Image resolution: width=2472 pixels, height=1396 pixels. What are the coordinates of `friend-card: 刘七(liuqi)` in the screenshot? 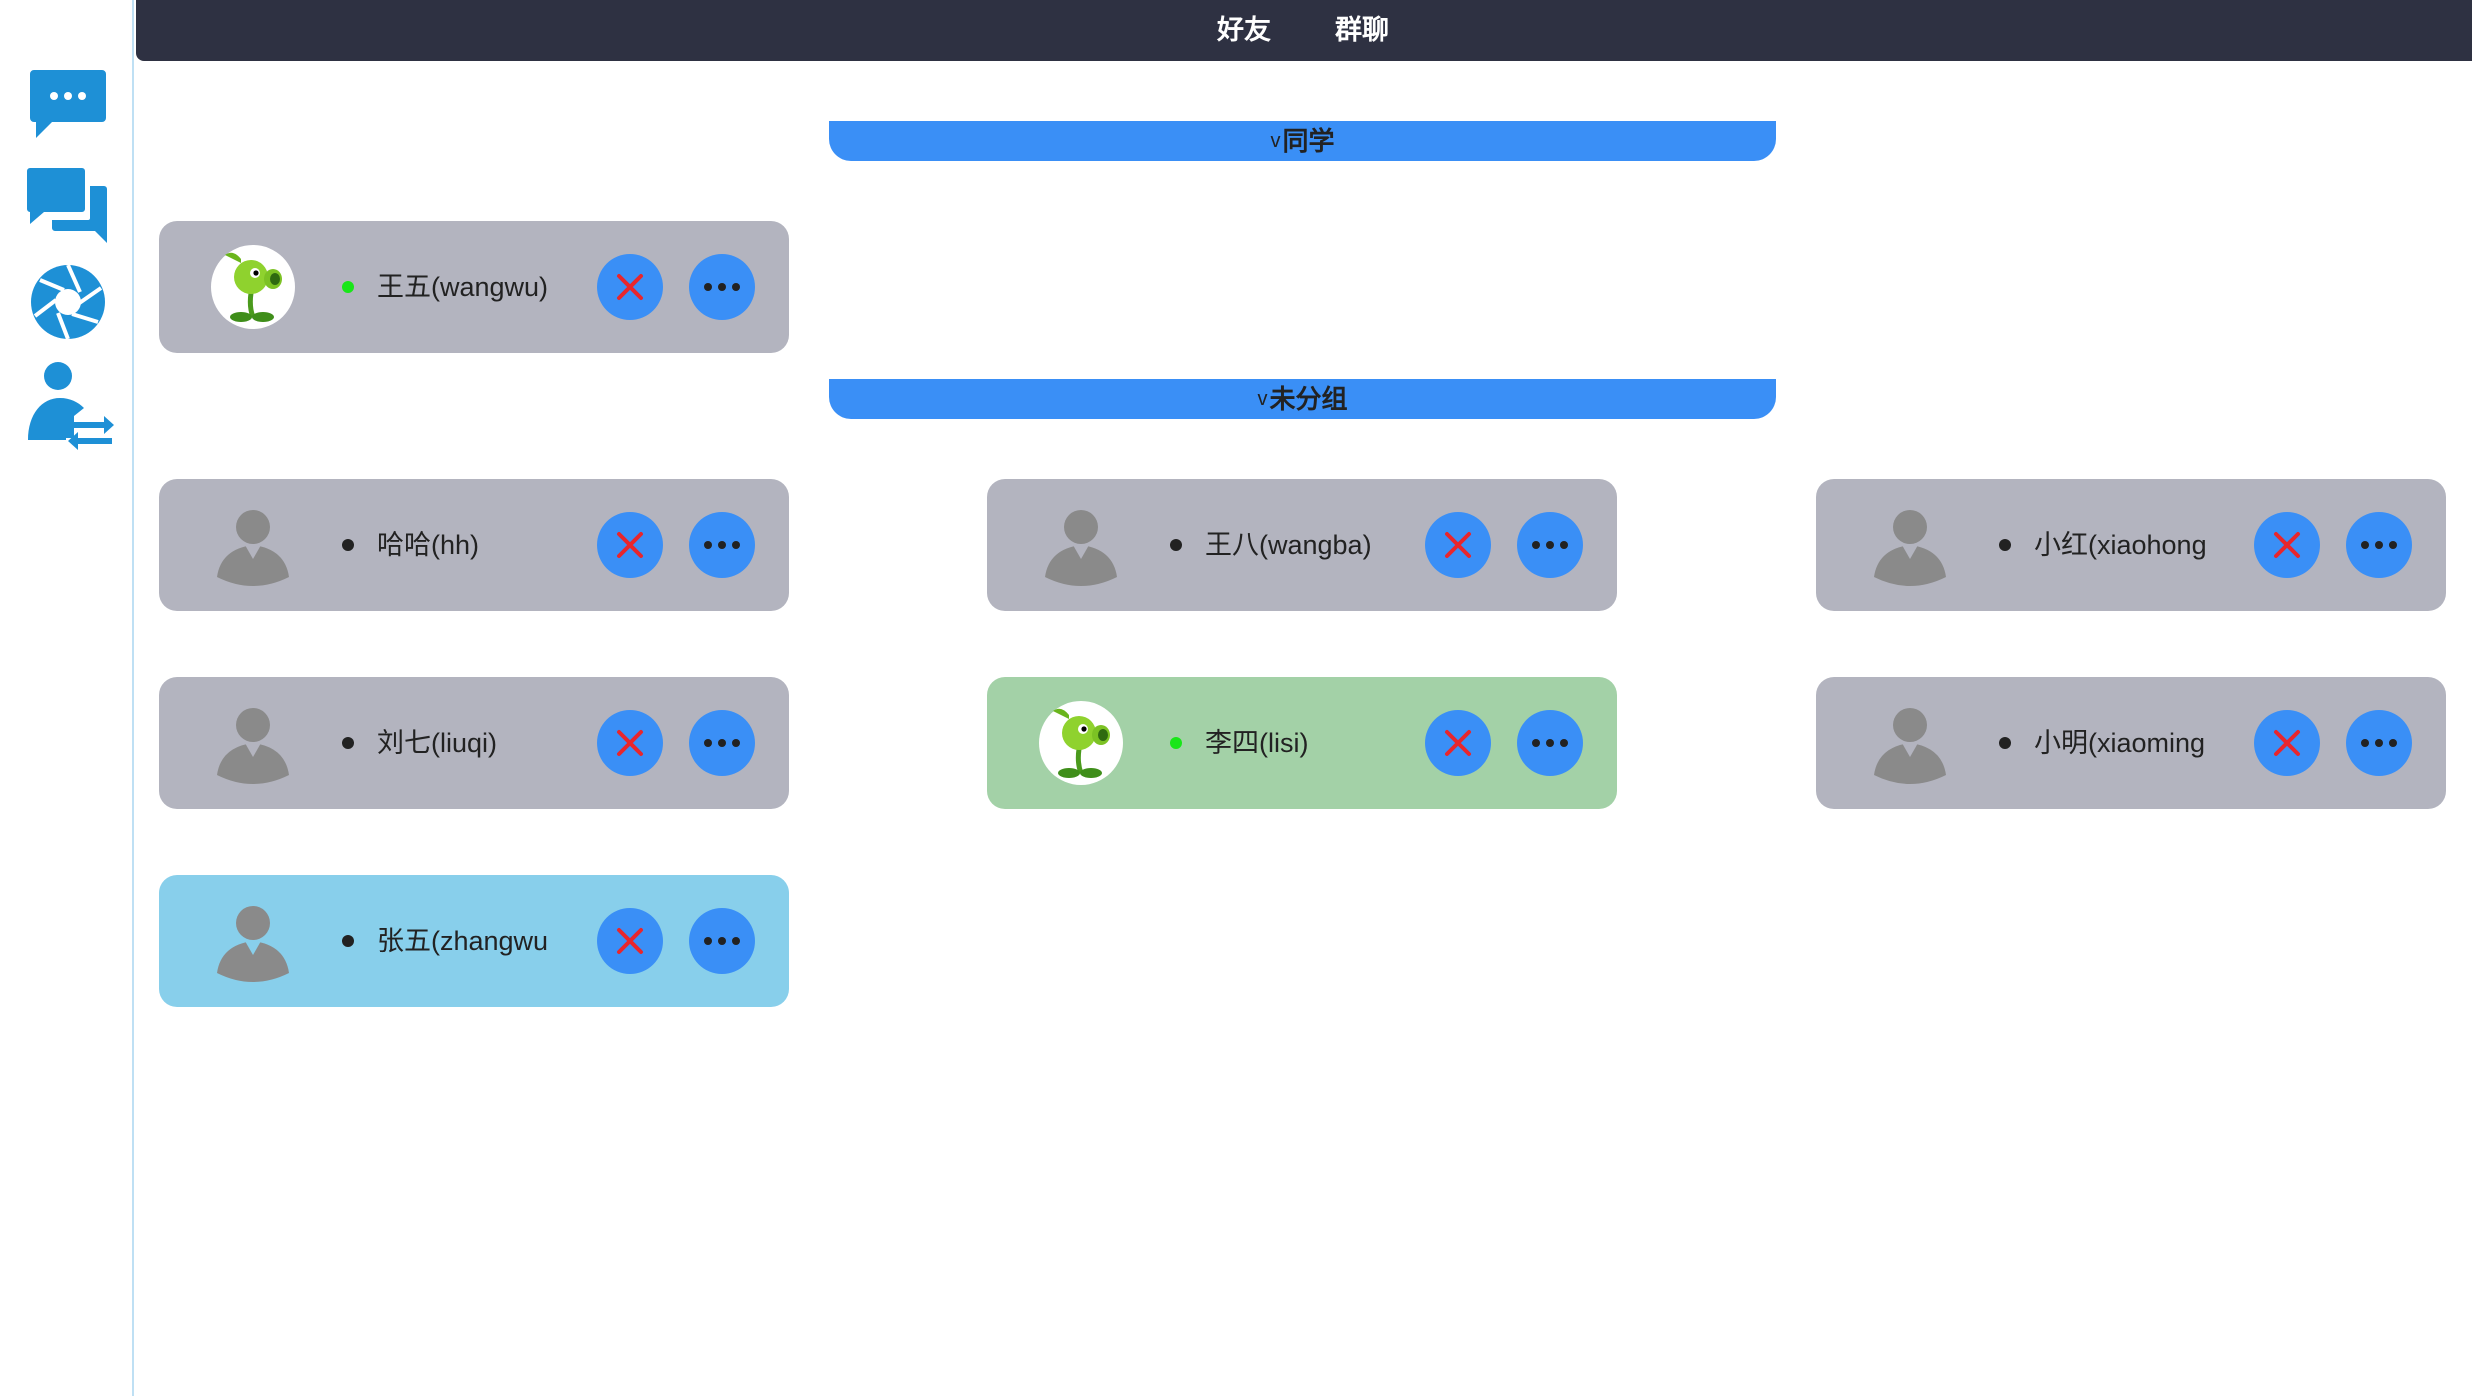 It's located at (474, 743).